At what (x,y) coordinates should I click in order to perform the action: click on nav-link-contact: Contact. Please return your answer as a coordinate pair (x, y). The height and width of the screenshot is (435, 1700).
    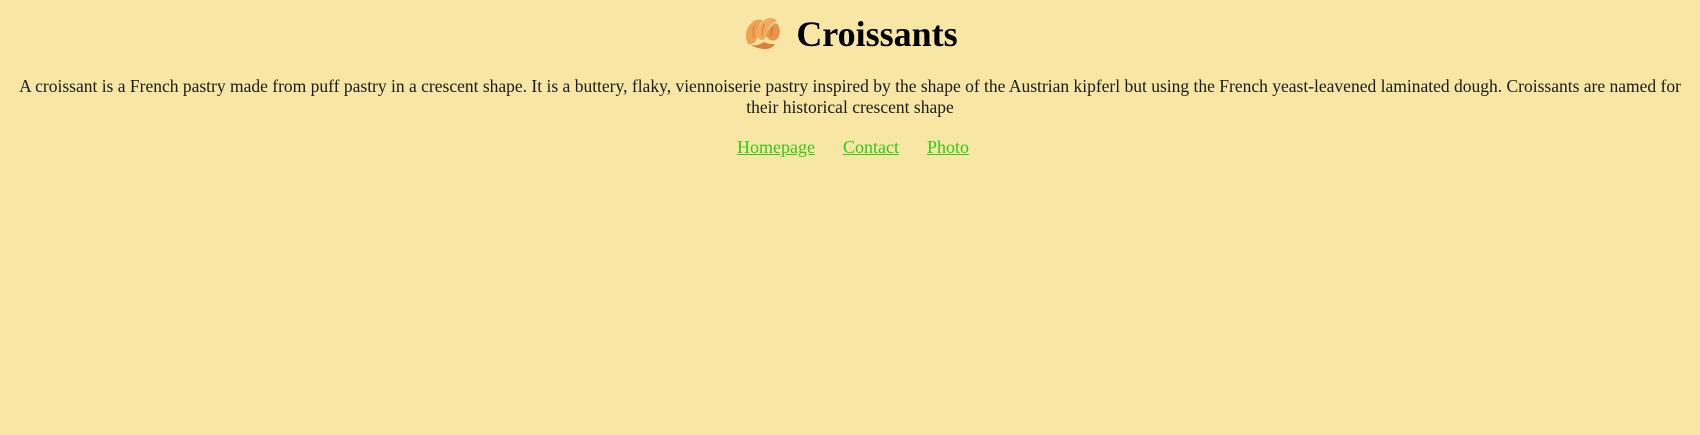
    Looking at the image, I should click on (871, 147).